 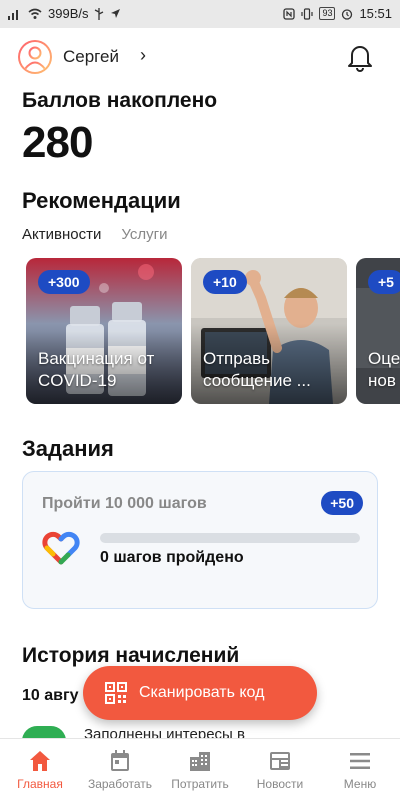 I want to click on history-item-icon, so click(x=44, y=732).